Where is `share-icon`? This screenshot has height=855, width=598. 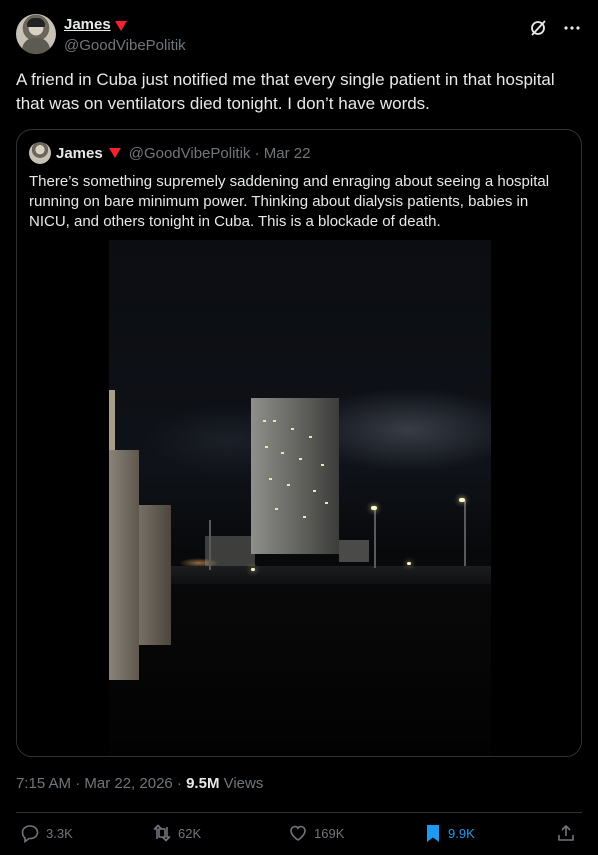 share-icon is located at coordinates (566, 833).